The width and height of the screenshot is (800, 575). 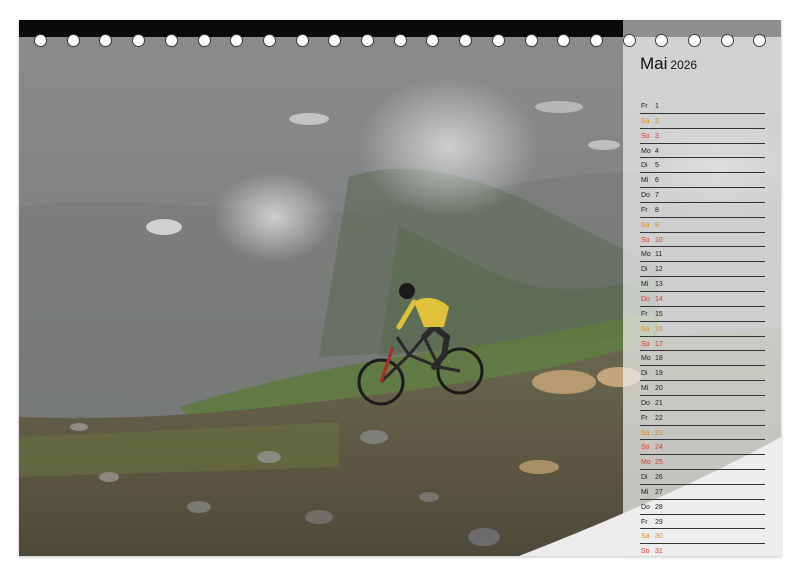 What do you see at coordinates (657, 196) in the screenshot?
I see `day-number: 7` at bounding box center [657, 196].